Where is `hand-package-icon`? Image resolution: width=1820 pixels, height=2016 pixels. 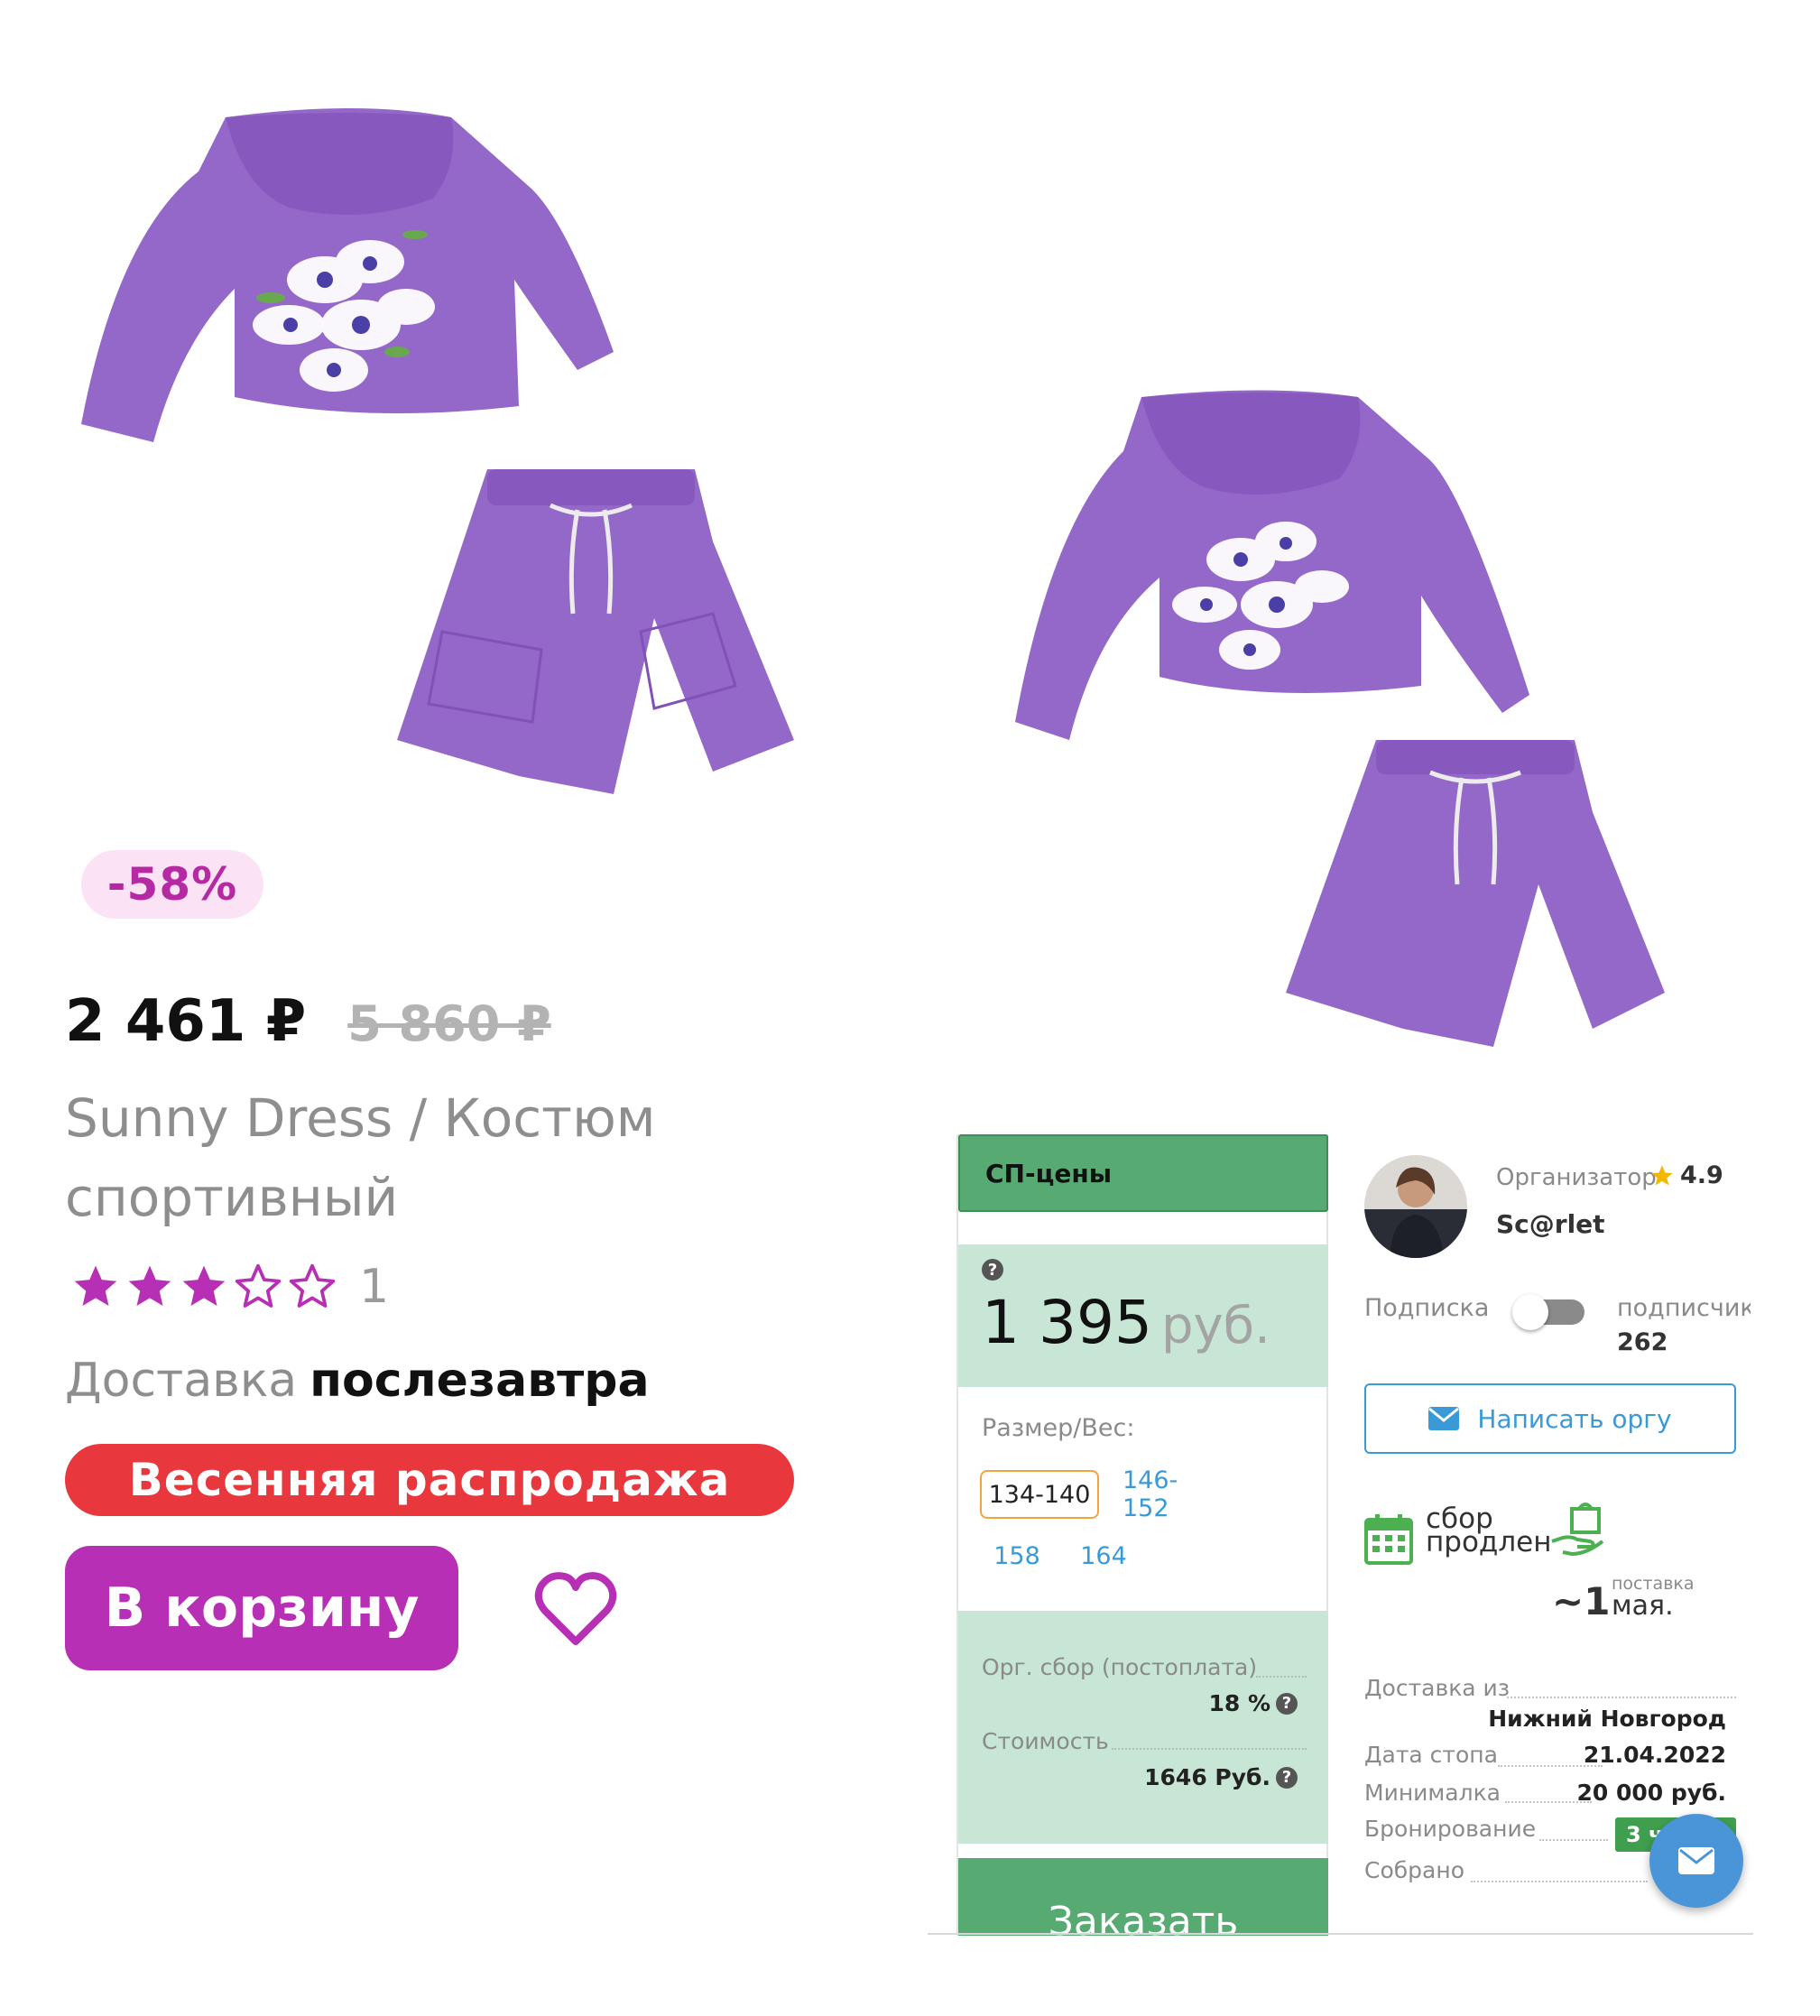
hand-package-icon is located at coordinates (1578, 1530).